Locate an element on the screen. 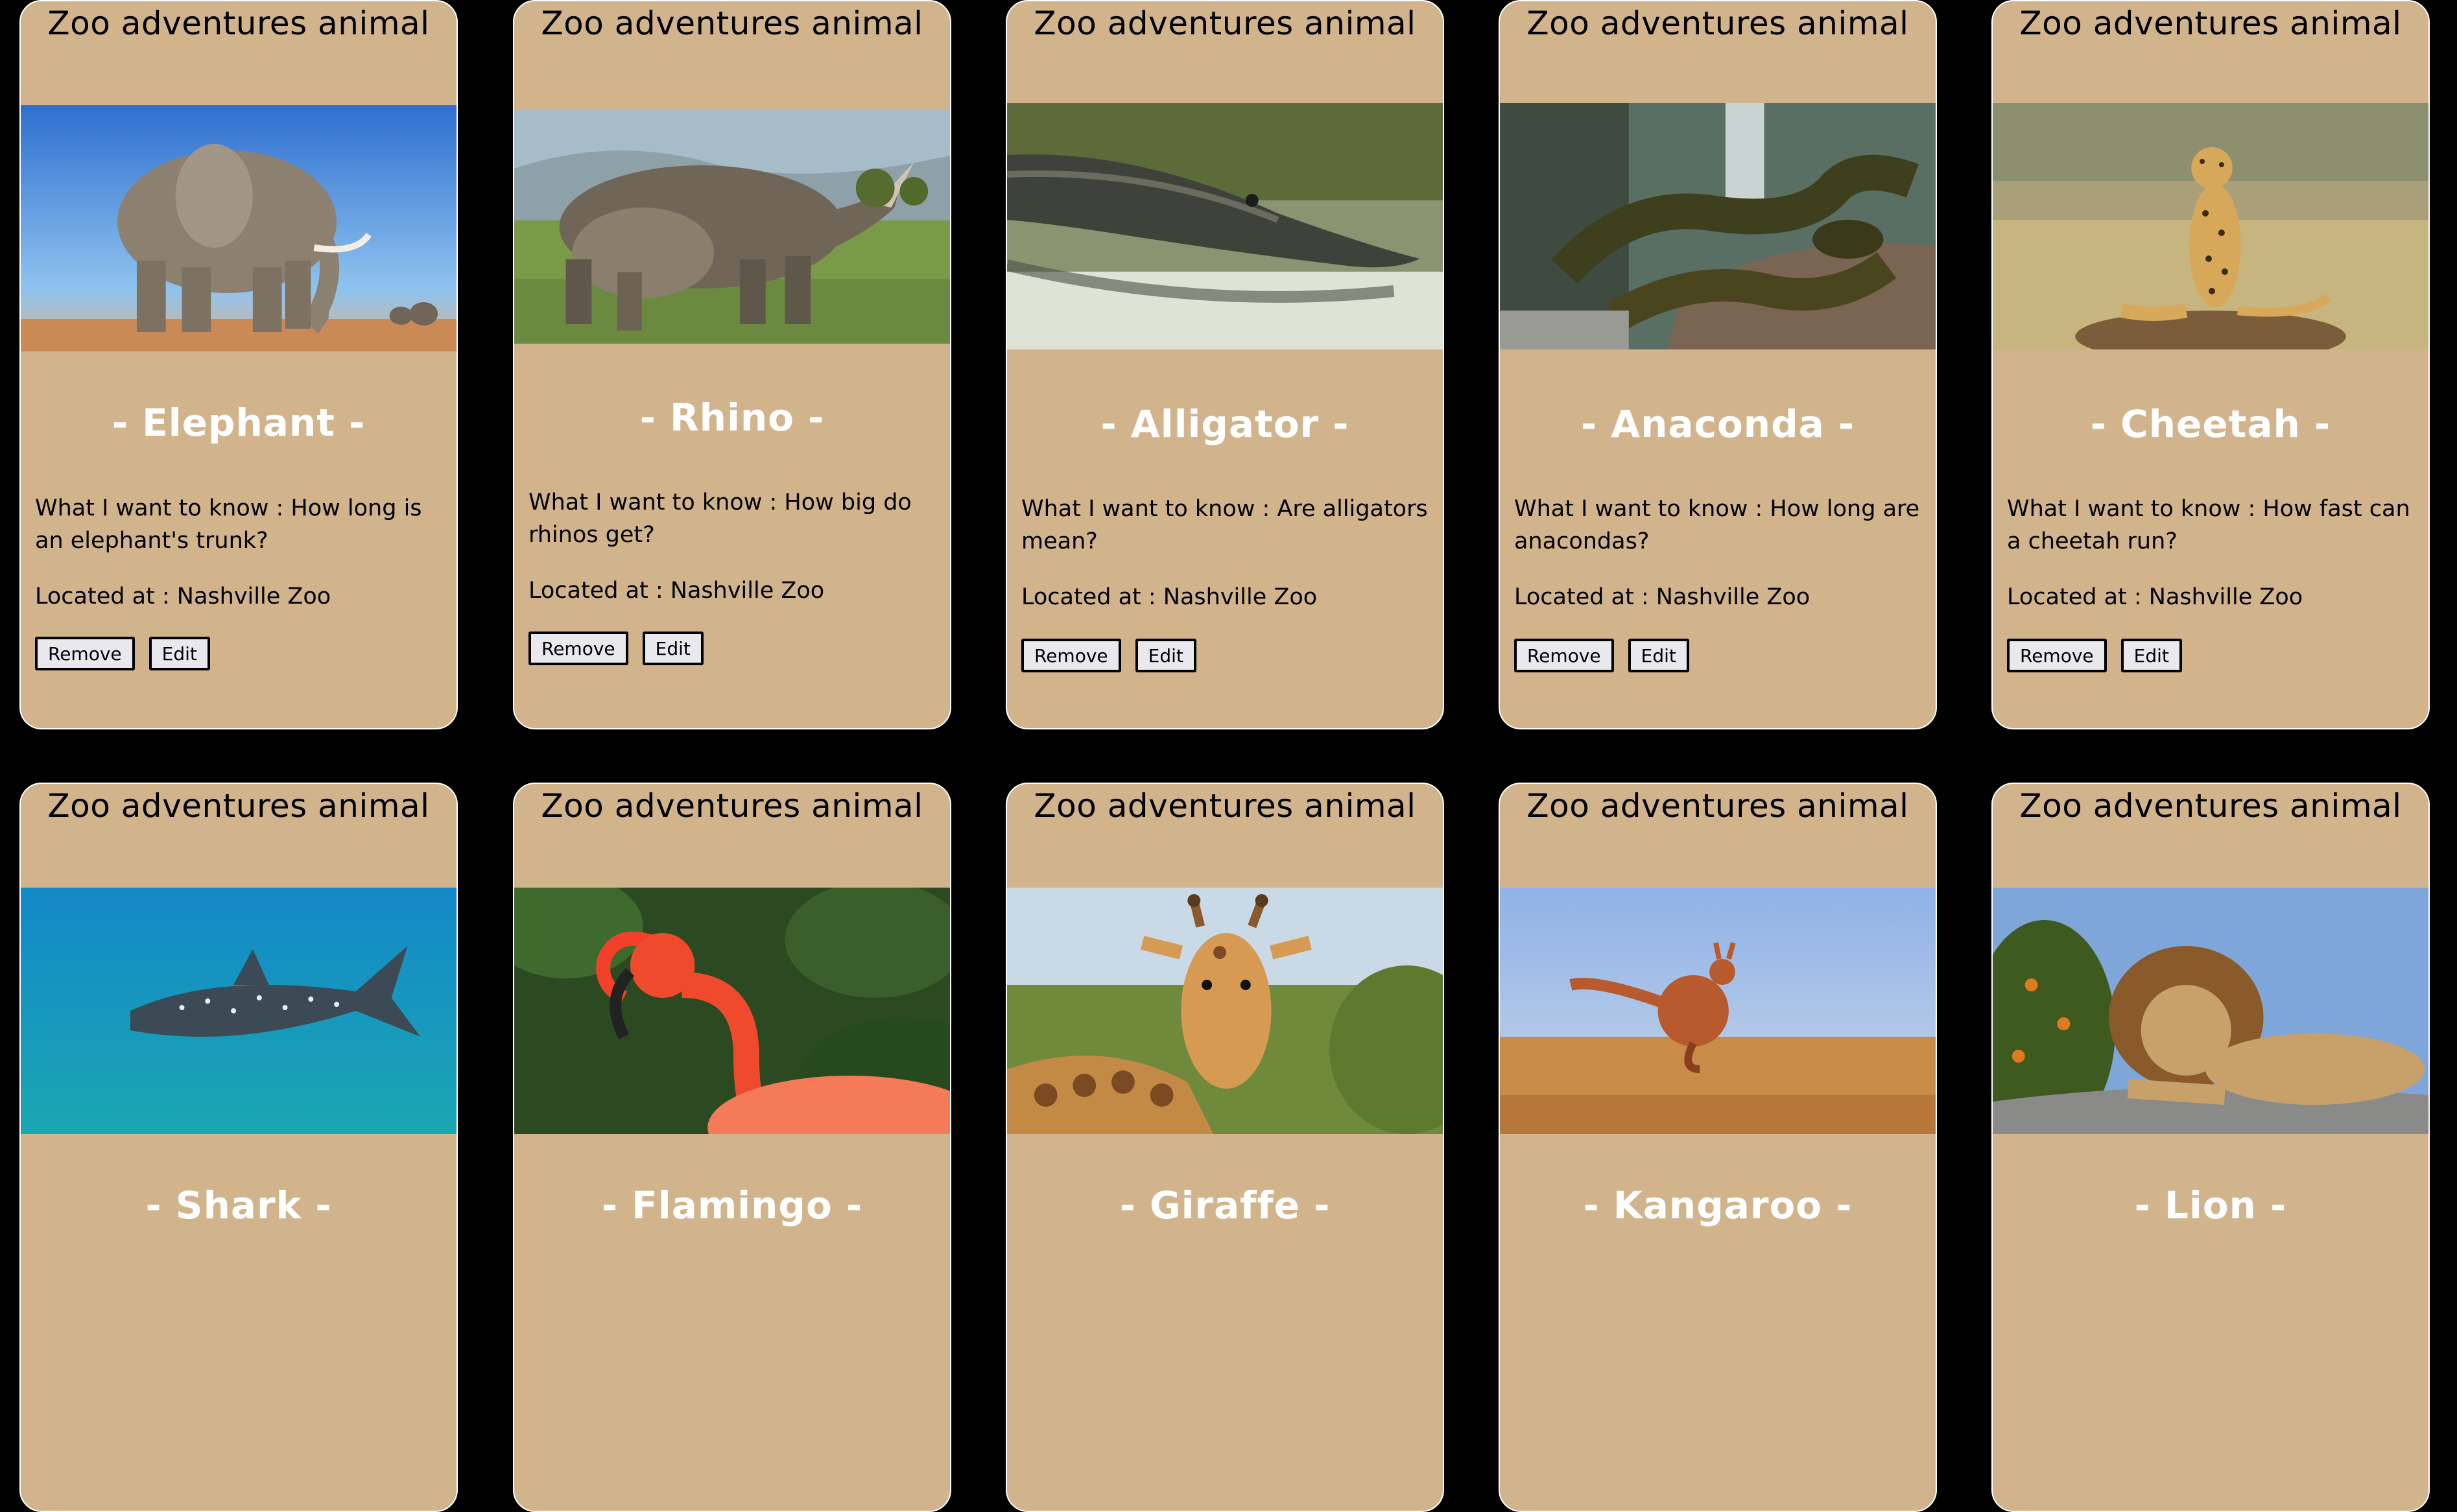 This screenshot has width=2457, height=1512. animal-name: - Rhino - is located at coordinates (732, 418).